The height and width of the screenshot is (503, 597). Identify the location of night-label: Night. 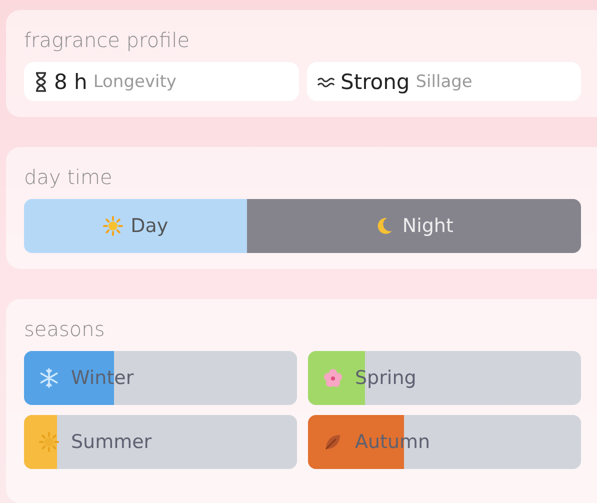
(428, 226).